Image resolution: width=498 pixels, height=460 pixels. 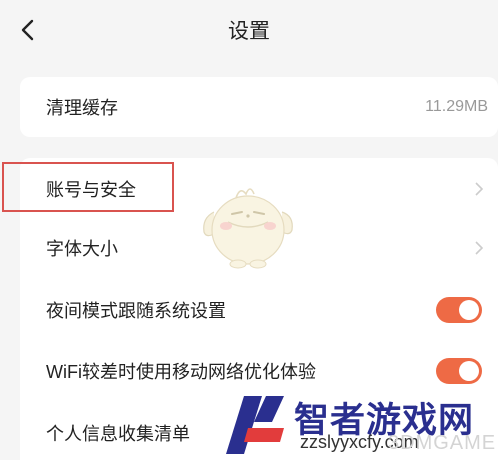 I want to click on watermark-logo-icon, so click(x=255, y=425).